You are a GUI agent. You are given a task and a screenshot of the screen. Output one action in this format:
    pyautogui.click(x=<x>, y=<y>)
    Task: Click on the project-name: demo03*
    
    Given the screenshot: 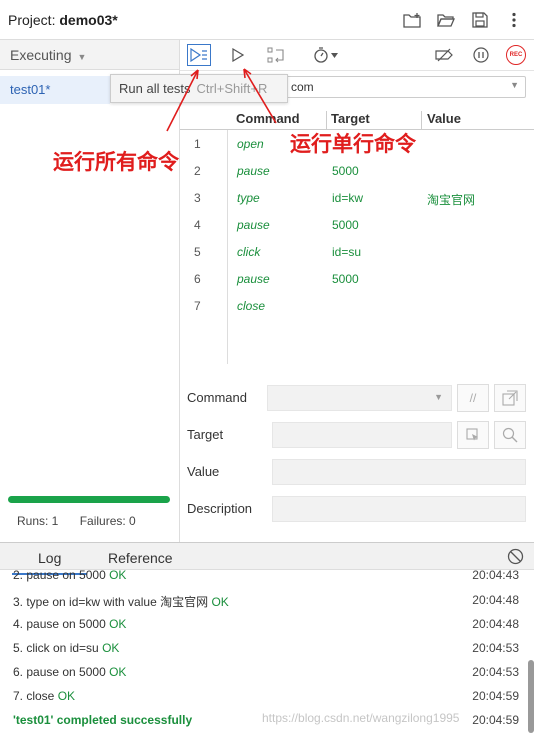 What is the action you would take?
    pyautogui.click(x=88, y=20)
    